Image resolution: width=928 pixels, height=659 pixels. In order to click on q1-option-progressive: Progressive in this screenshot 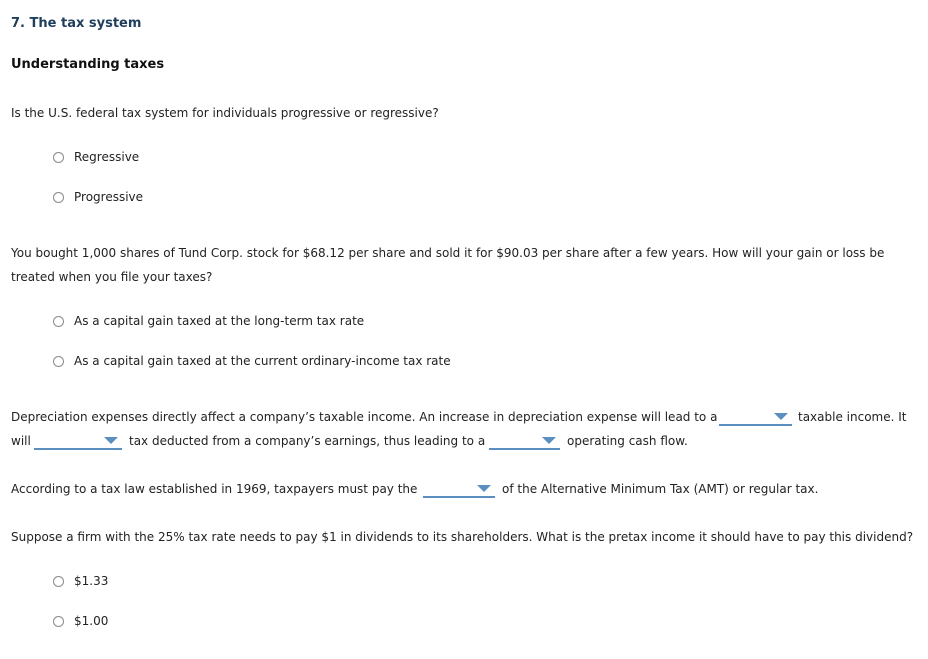, I will do `click(98, 197)`.